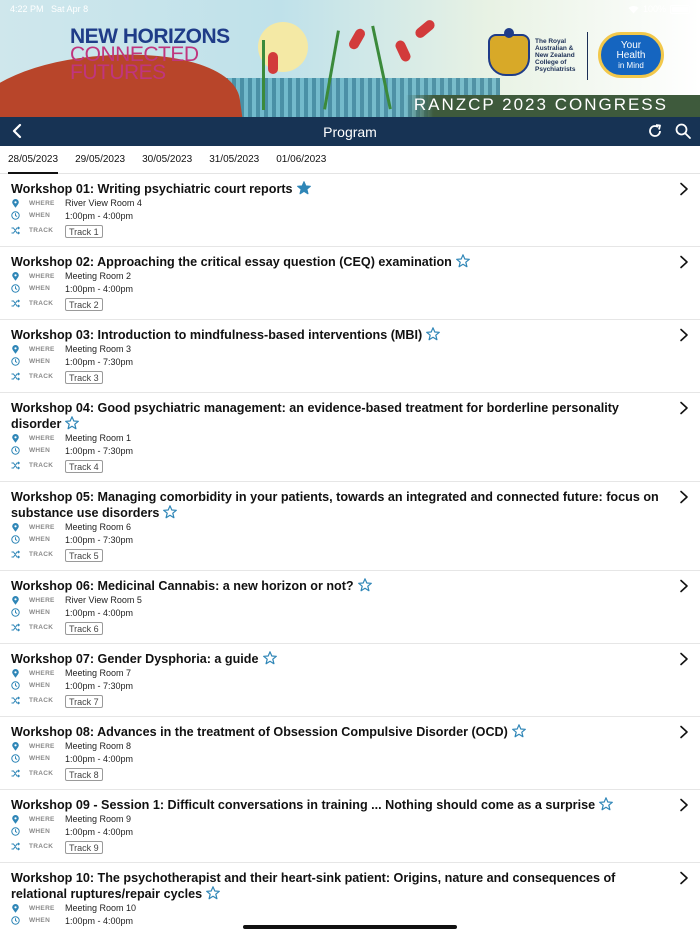 This screenshot has width=700, height=934. I want to click on banner-title: NEW HORIZONS CONNECTED FUTURES, so click(150, 54).